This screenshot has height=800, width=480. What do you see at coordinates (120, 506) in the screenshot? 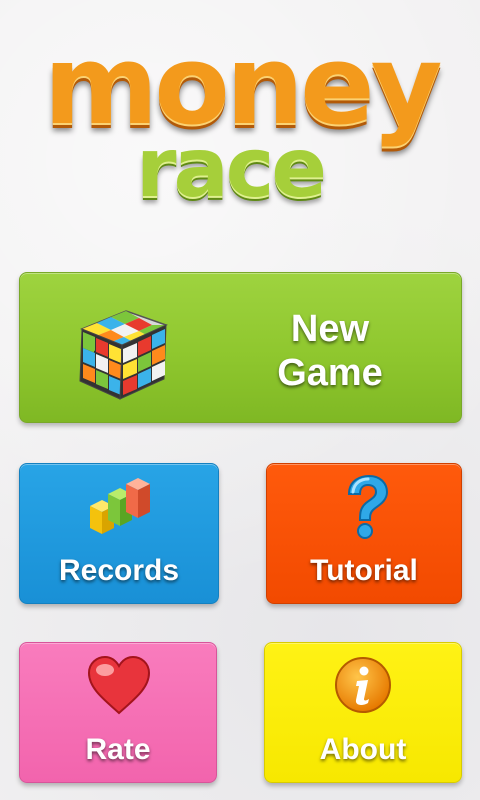
I see `bar-chart-blocks-icon` at bounding box center [120, 506].